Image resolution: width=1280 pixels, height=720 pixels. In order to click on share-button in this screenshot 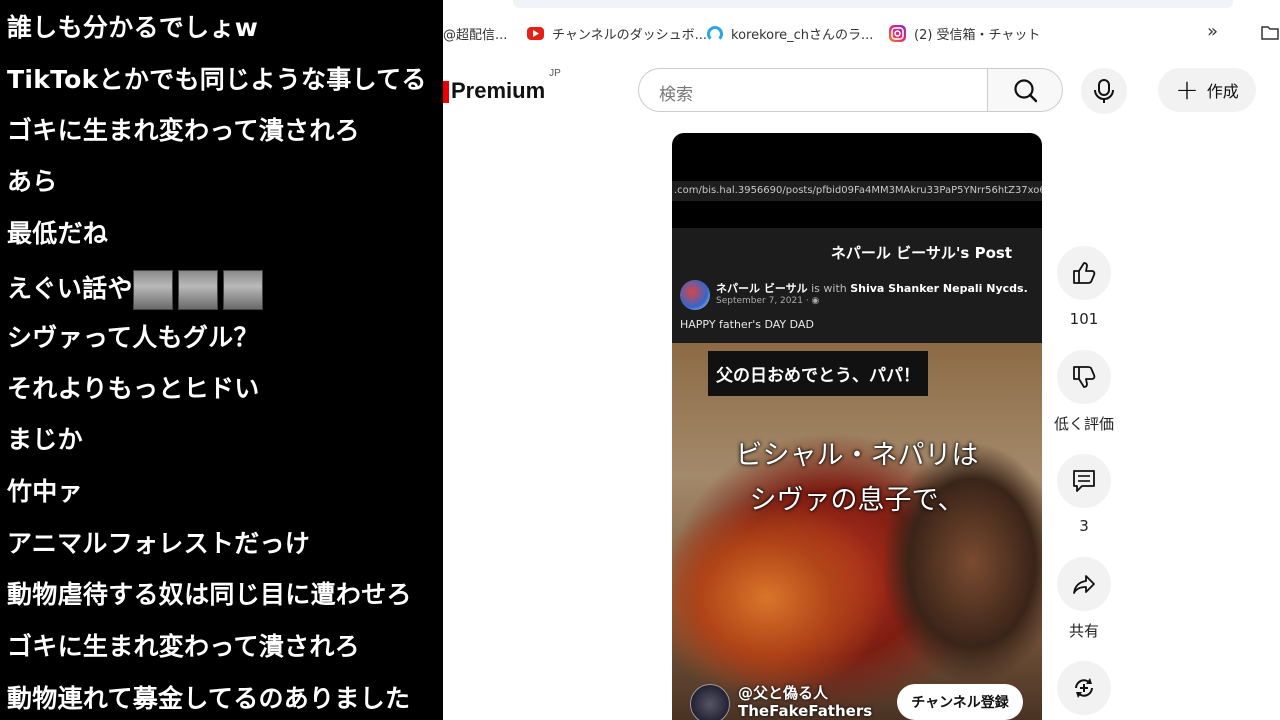, I will do `click(1084, 584)`.